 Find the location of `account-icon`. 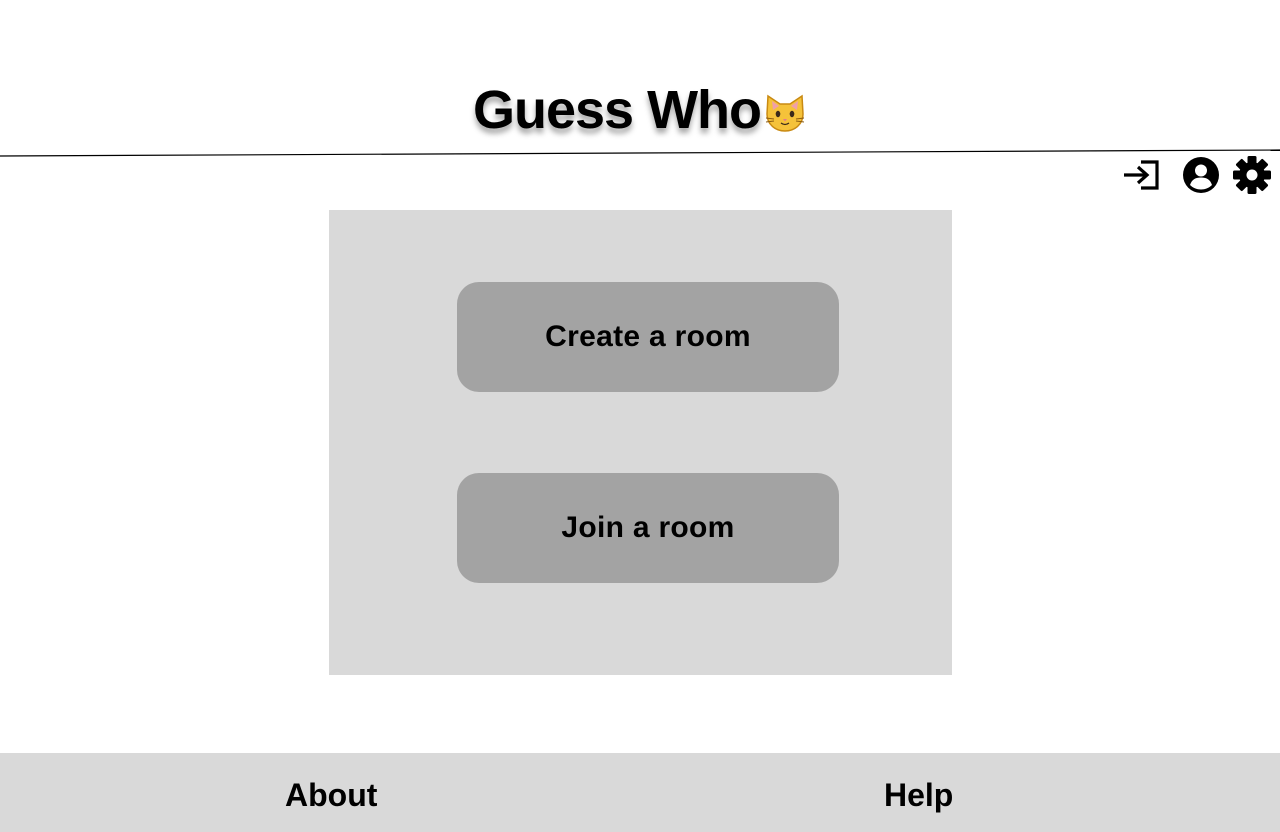

account-icon is located at coordinates (1201, 175).